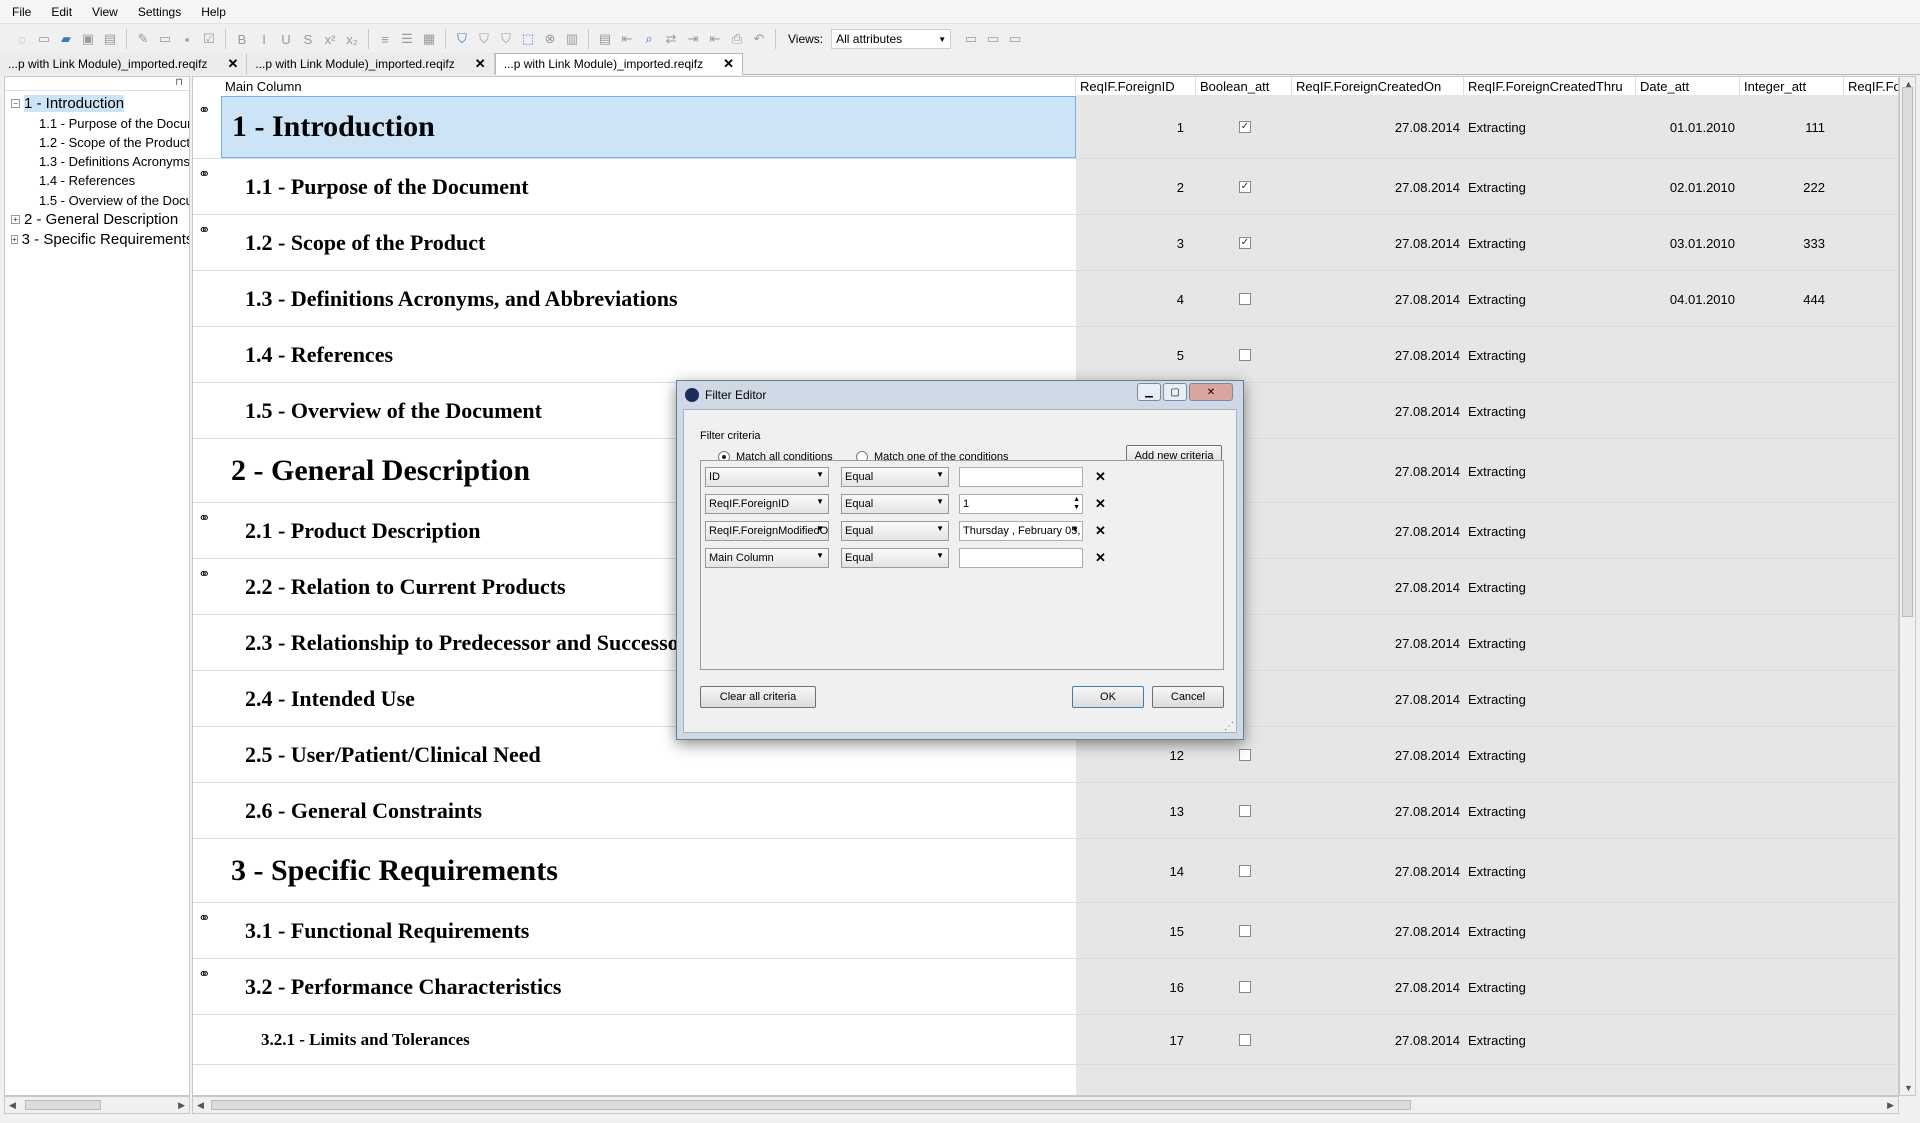 Image resolution: width=1920 pixels, height=1123 pixels. I want to click on scroll-left-icon: ◀, so click(12, 1105).